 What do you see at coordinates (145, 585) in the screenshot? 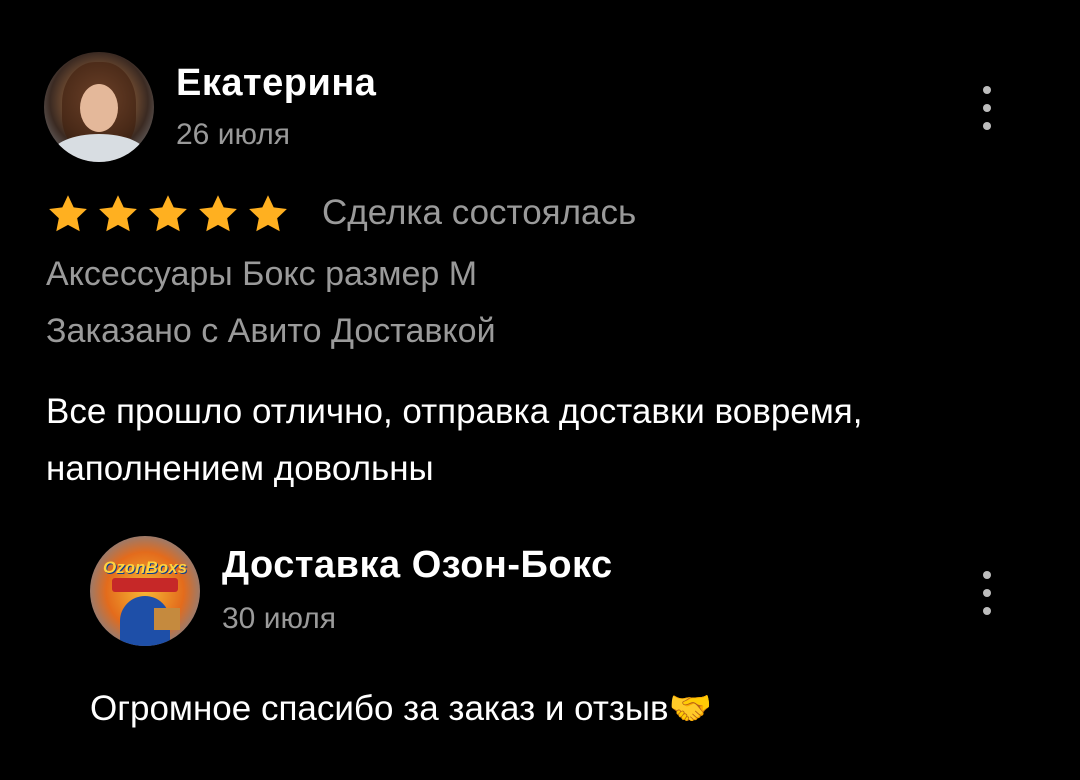
I see `seller-logo-ribbon` at bounding box center [145, 585].